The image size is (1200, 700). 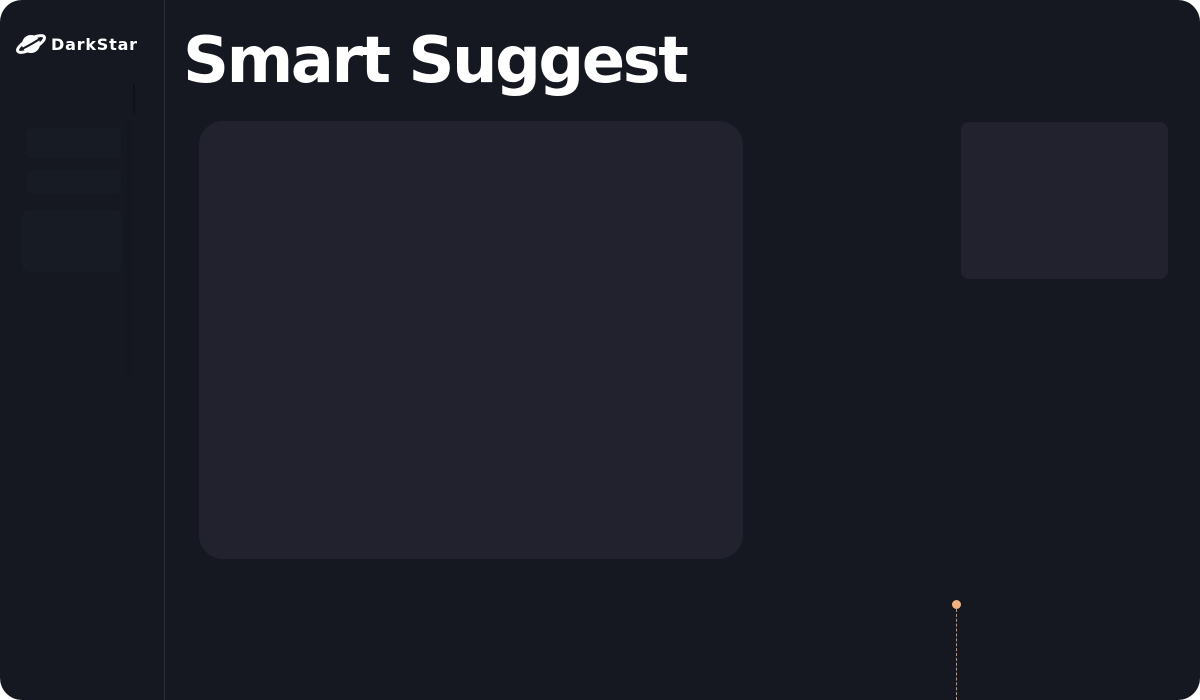 What do you see at coordinates (436, 61) in the screenshot?
I see `page-title: Smart Suggest` at bounding box center [436, 61].